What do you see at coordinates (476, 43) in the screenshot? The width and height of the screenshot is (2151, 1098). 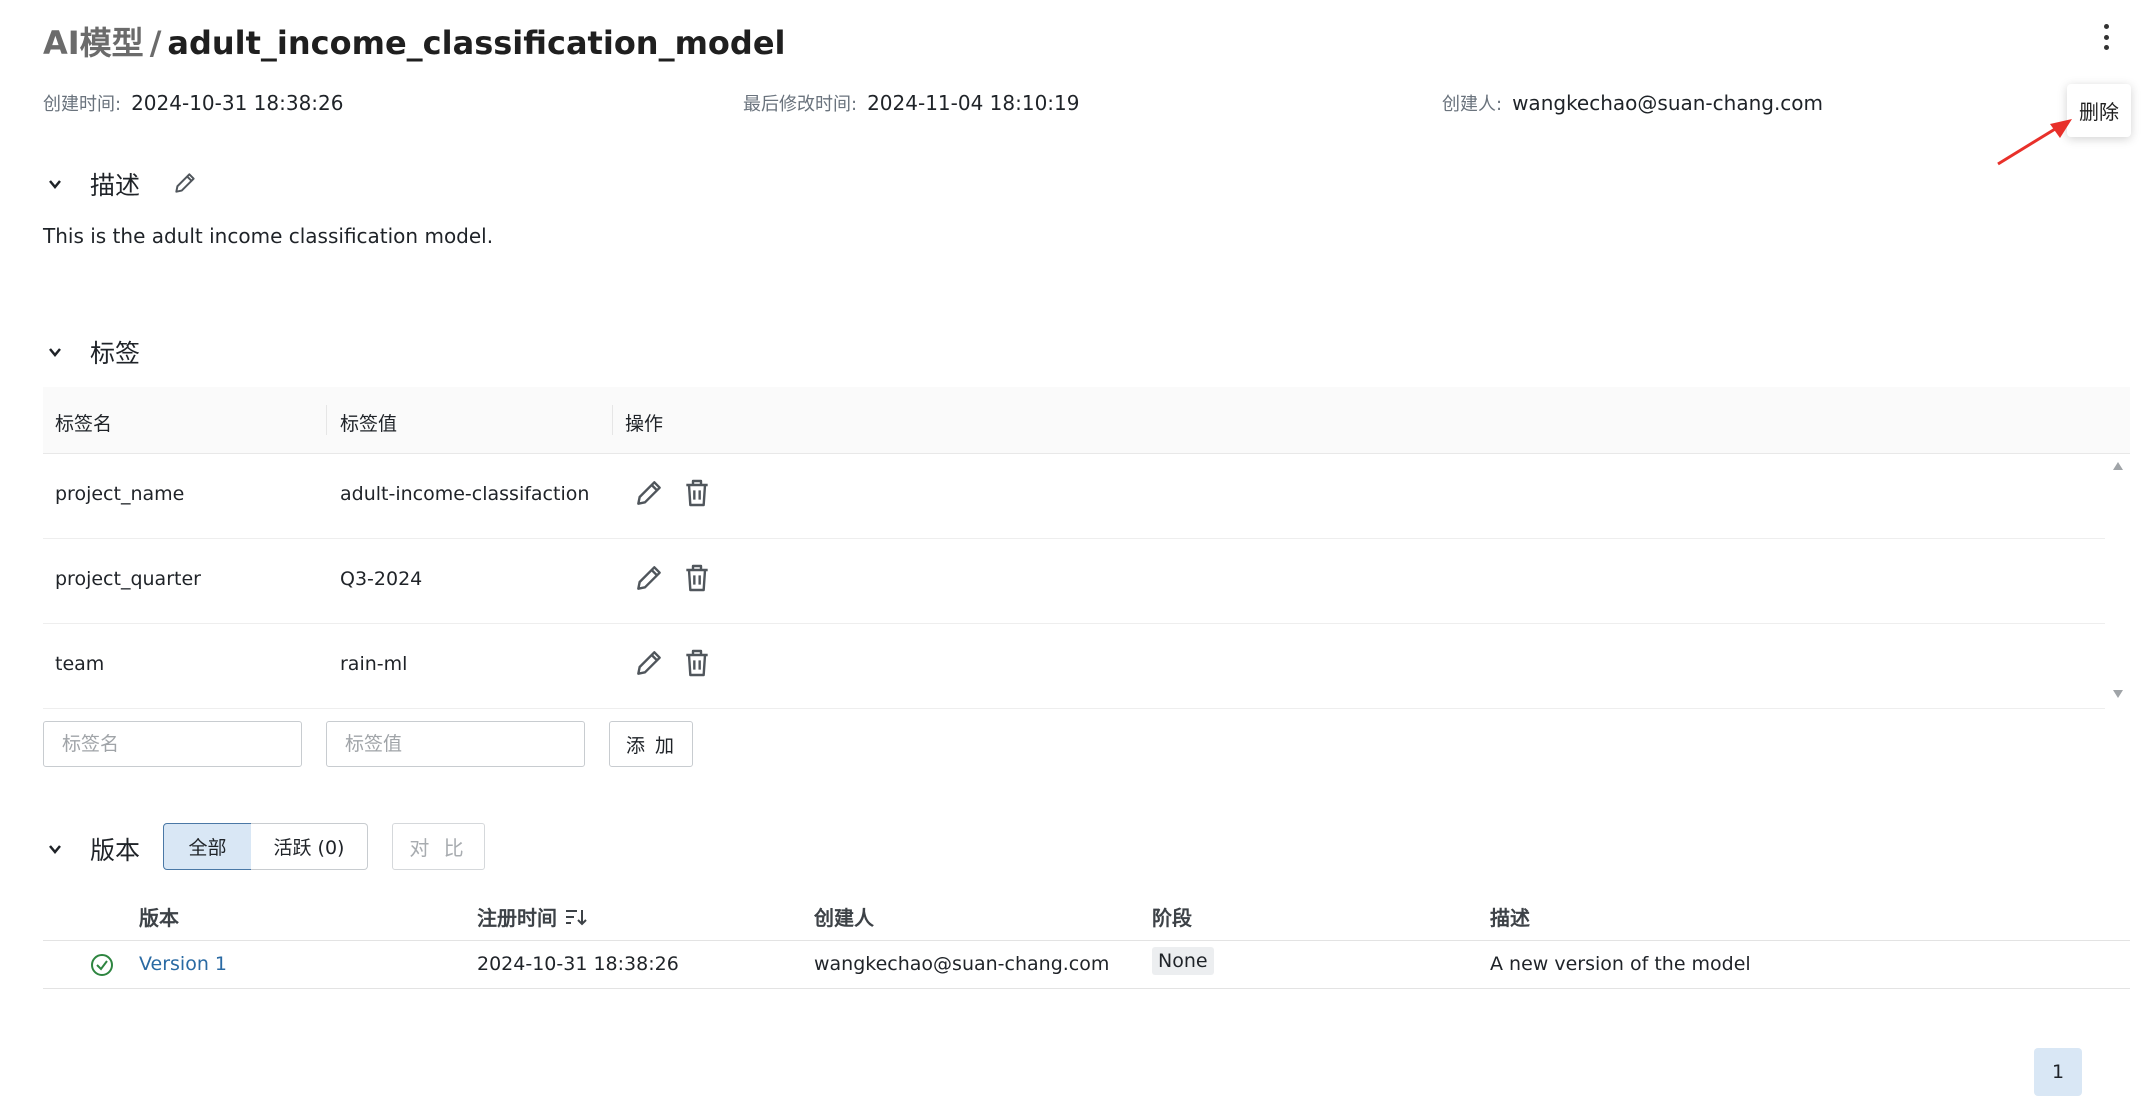 I see `model-name: adult_income_classification_model` at bounding box center [476, 43].